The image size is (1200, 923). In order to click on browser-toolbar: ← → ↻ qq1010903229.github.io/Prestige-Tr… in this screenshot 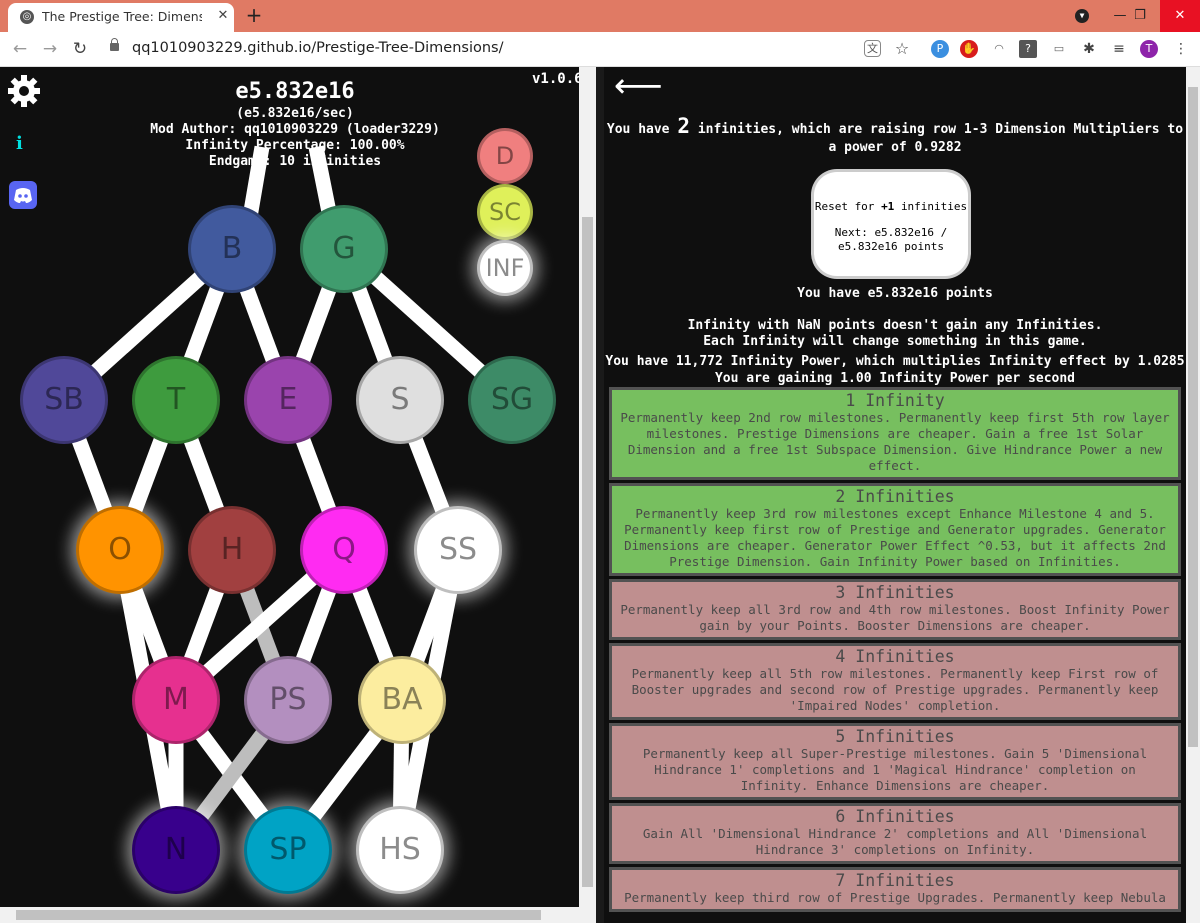, I will do `click(600, 49)`.